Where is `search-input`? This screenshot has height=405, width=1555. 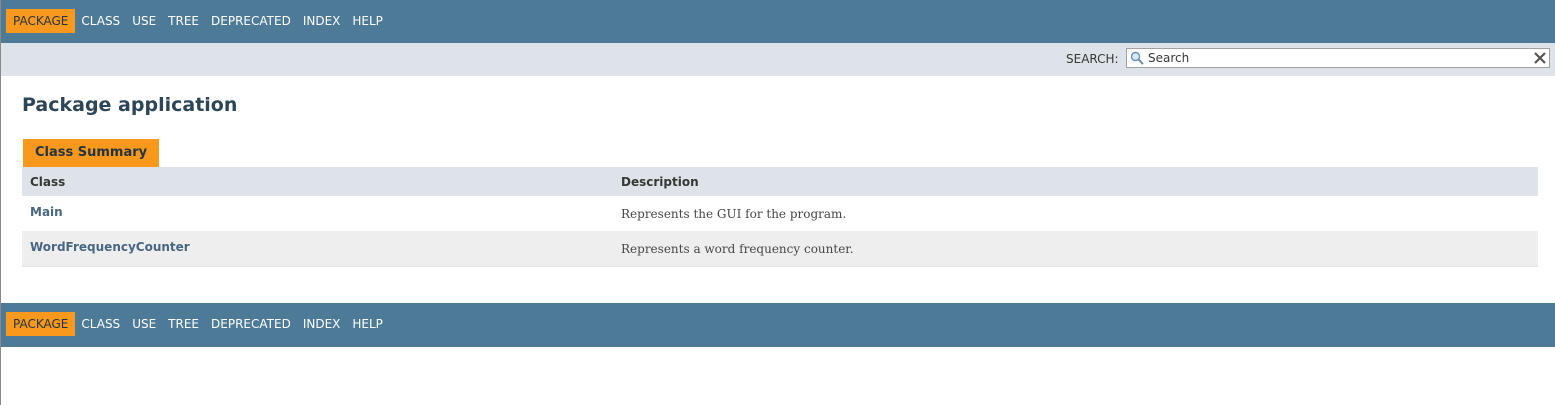 search-input is located at coordinates (1338, 58).